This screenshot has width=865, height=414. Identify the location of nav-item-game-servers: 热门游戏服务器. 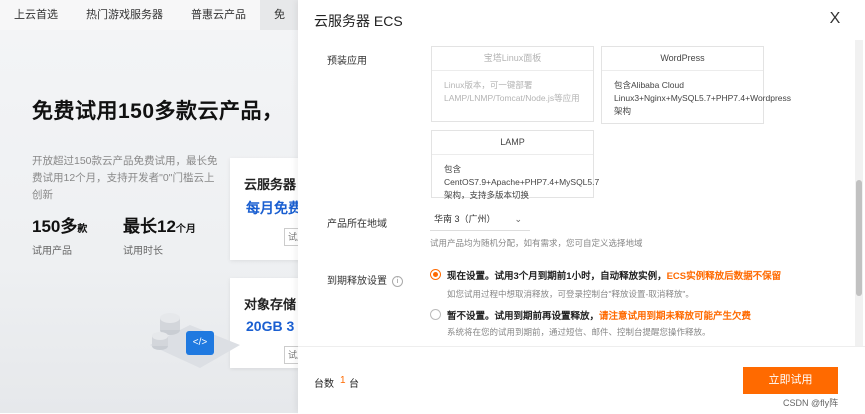
(124, 15).